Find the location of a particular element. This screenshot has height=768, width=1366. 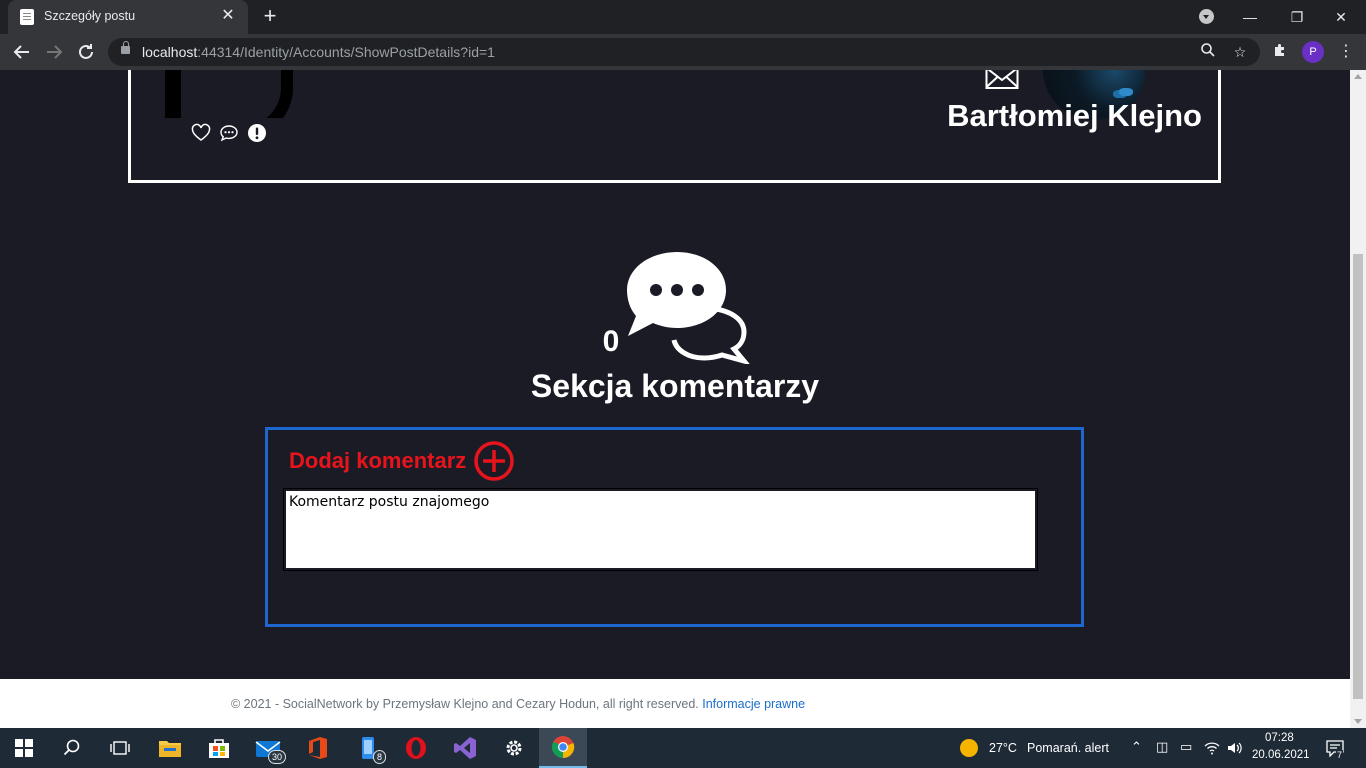

taskbar-settings is located at coordinates (514, 748).